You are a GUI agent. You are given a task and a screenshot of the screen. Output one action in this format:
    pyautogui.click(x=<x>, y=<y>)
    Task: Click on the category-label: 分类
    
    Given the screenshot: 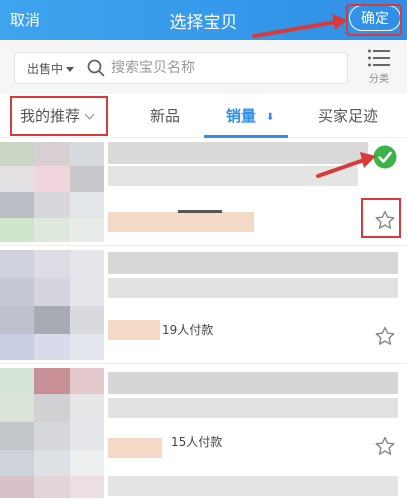 What is the action you would take?
    pyautogui.click(x=379, y=79)
    